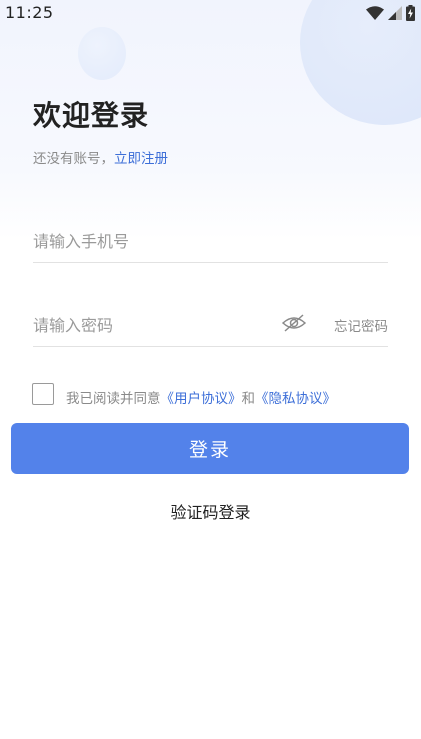  I want to click on password-field: 忘记密码, so click(210, 325).